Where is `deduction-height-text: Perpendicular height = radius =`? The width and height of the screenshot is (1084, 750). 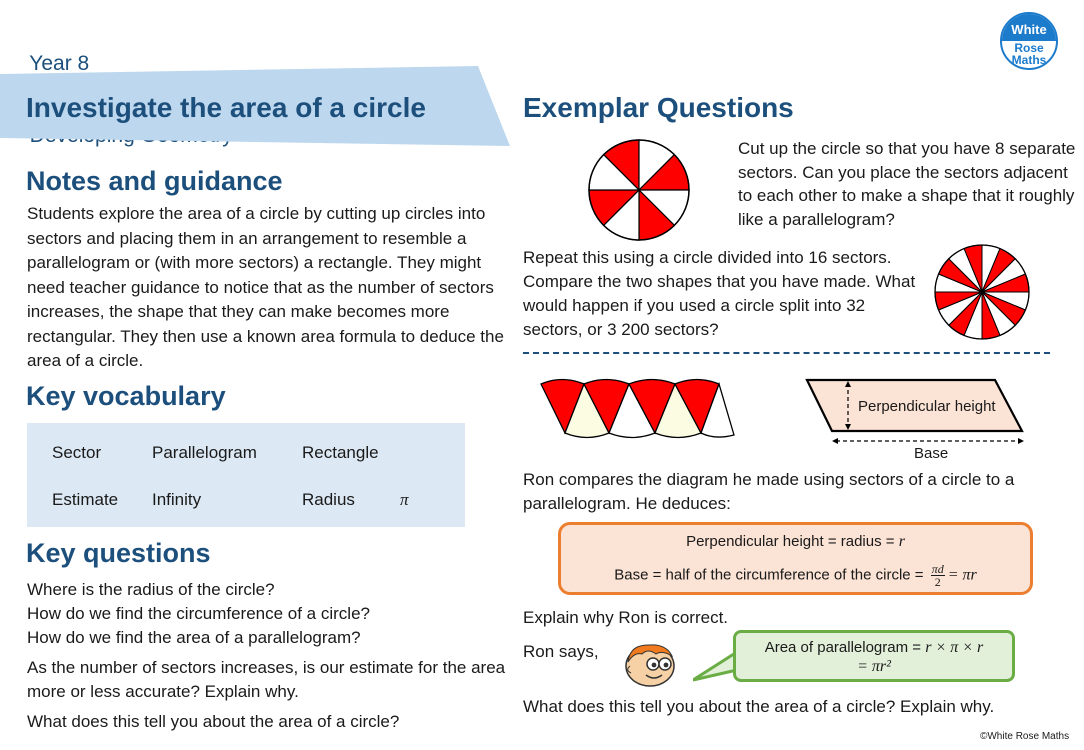
deduction-height-text: Perpendicular height = radius = is located at coordinates (792, 541).